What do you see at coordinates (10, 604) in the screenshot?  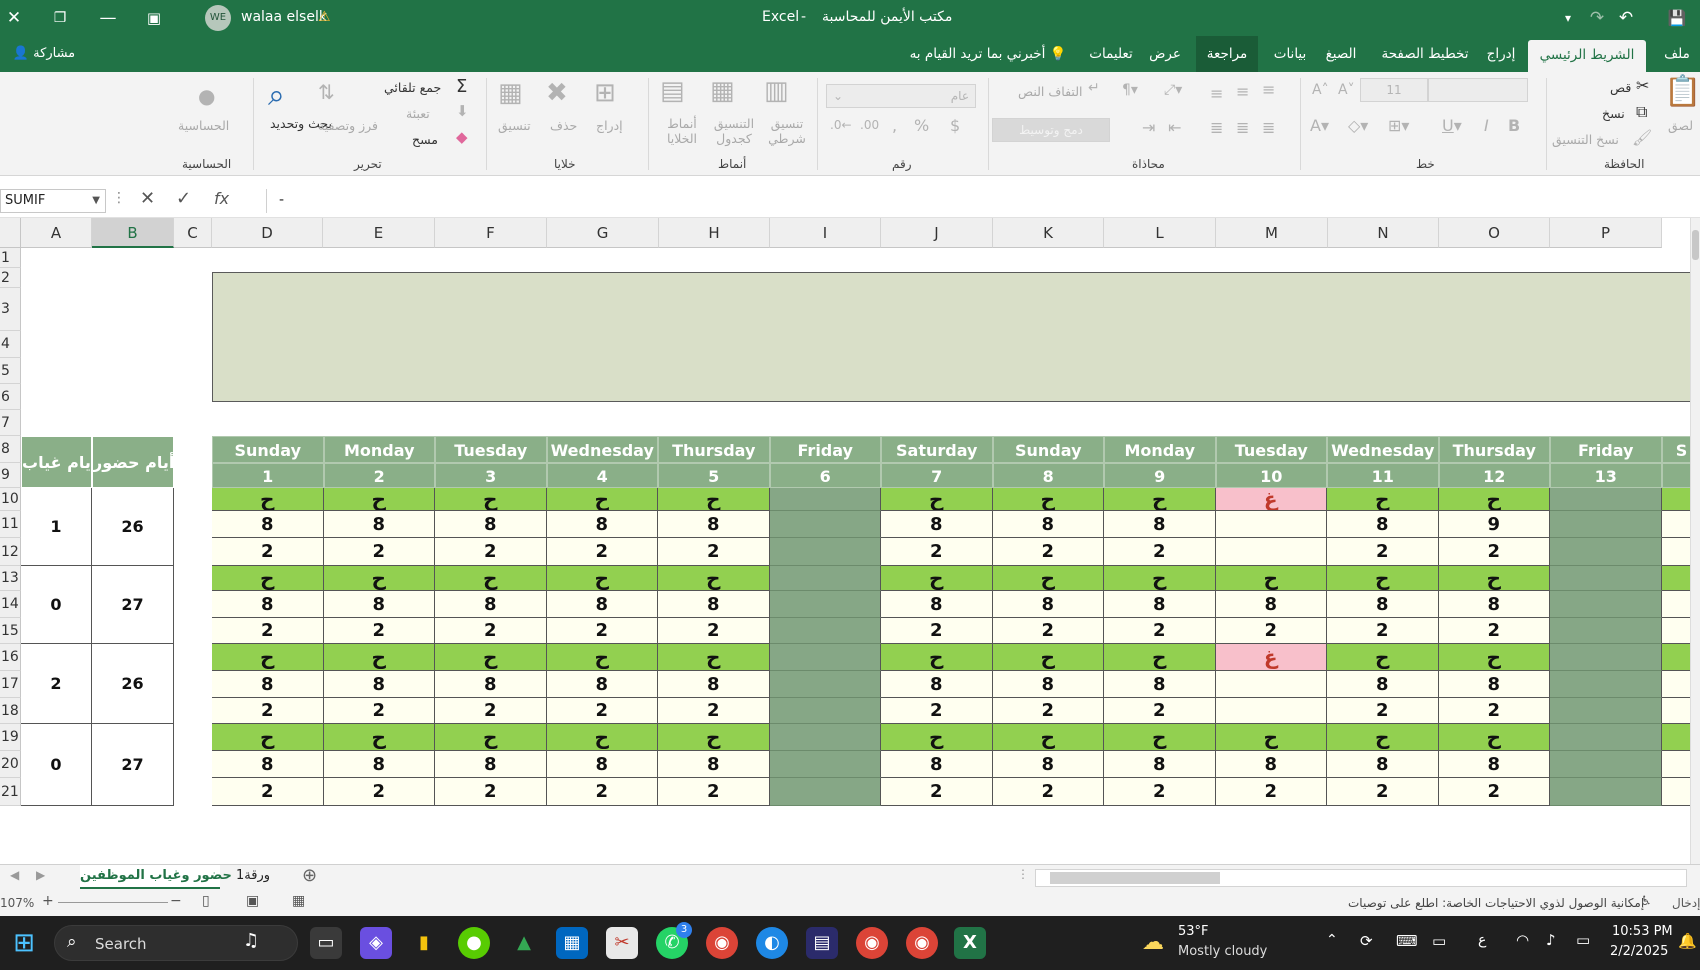 I see `row-header-14: 14` at bounding box center [10, 604].